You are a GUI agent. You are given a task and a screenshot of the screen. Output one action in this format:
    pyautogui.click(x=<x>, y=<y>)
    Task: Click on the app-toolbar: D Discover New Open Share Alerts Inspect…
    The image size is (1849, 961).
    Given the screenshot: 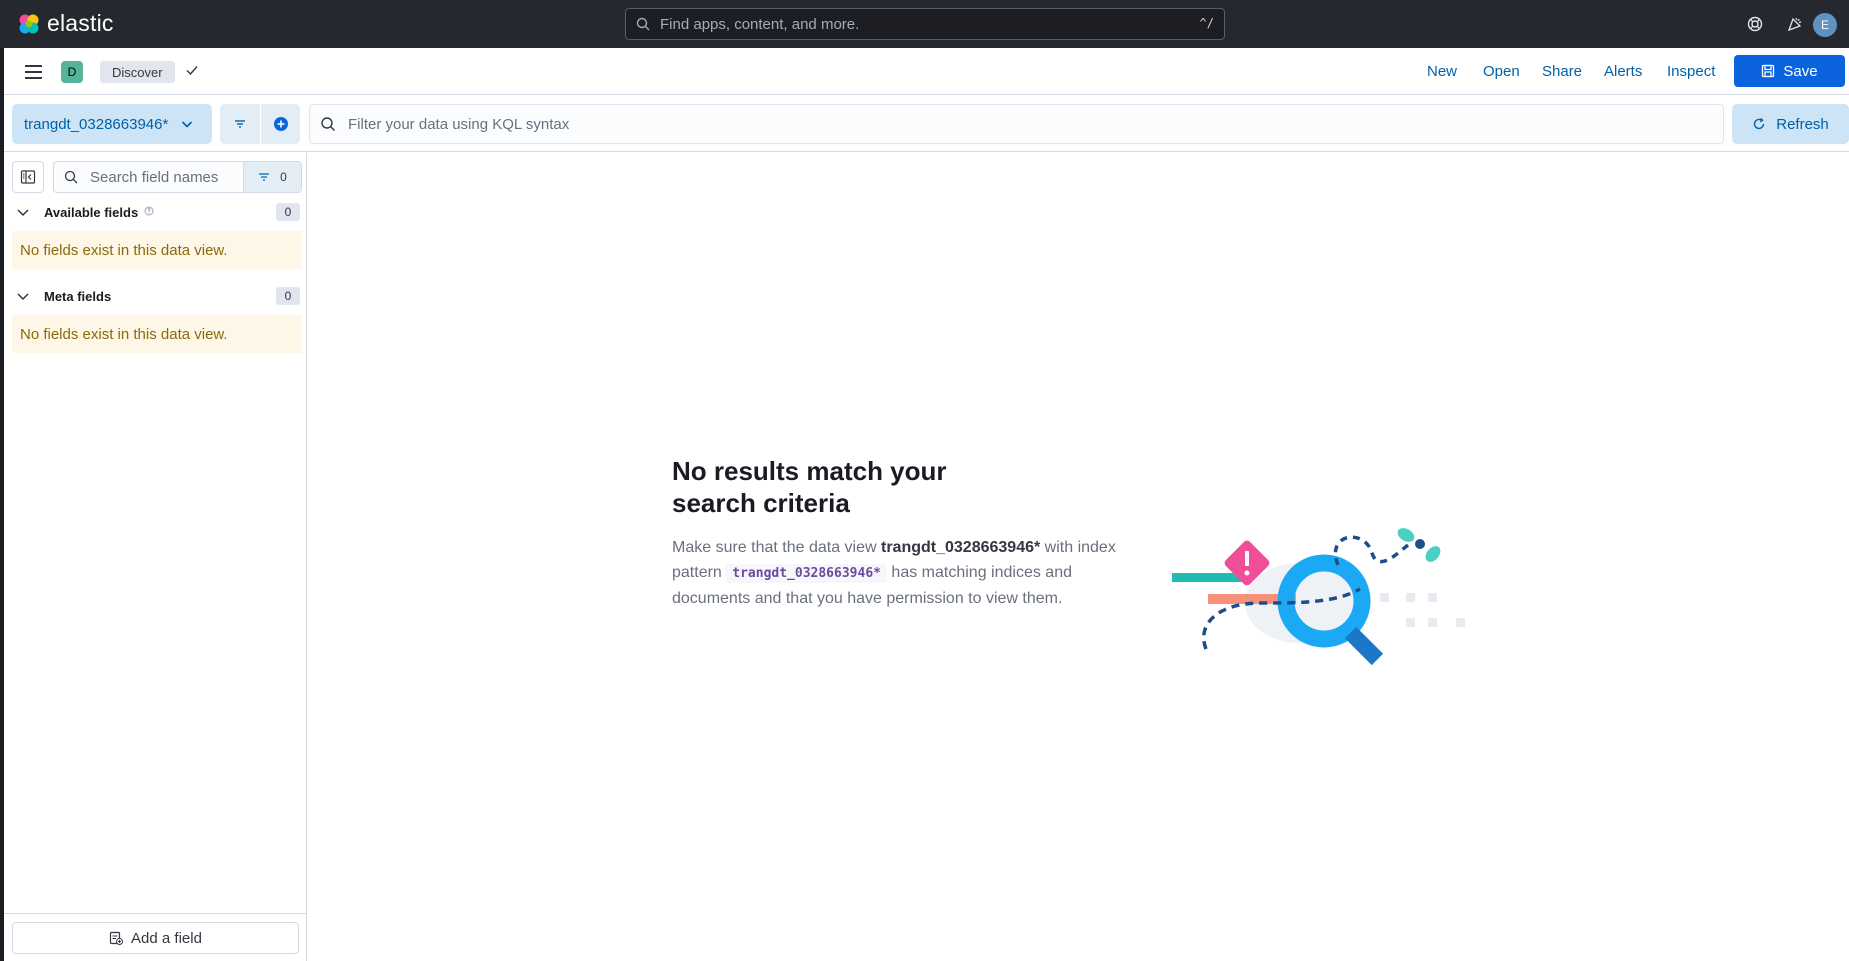 What is the action you would take?
    pyautogui.click(x=926, y=71)
    